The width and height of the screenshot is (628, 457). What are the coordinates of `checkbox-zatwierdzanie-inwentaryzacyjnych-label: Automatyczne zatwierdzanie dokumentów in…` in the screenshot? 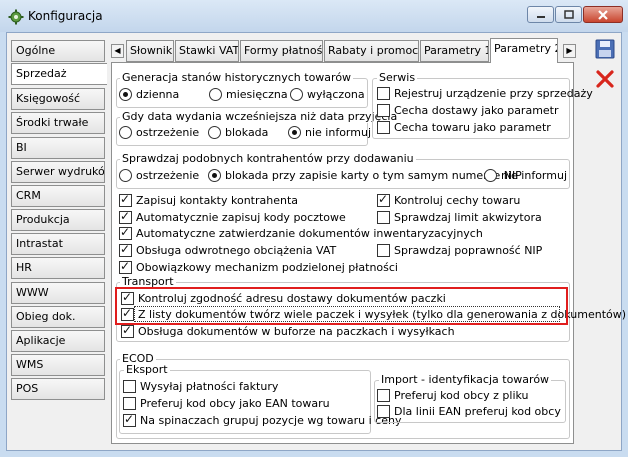 It's located at (309, 233).